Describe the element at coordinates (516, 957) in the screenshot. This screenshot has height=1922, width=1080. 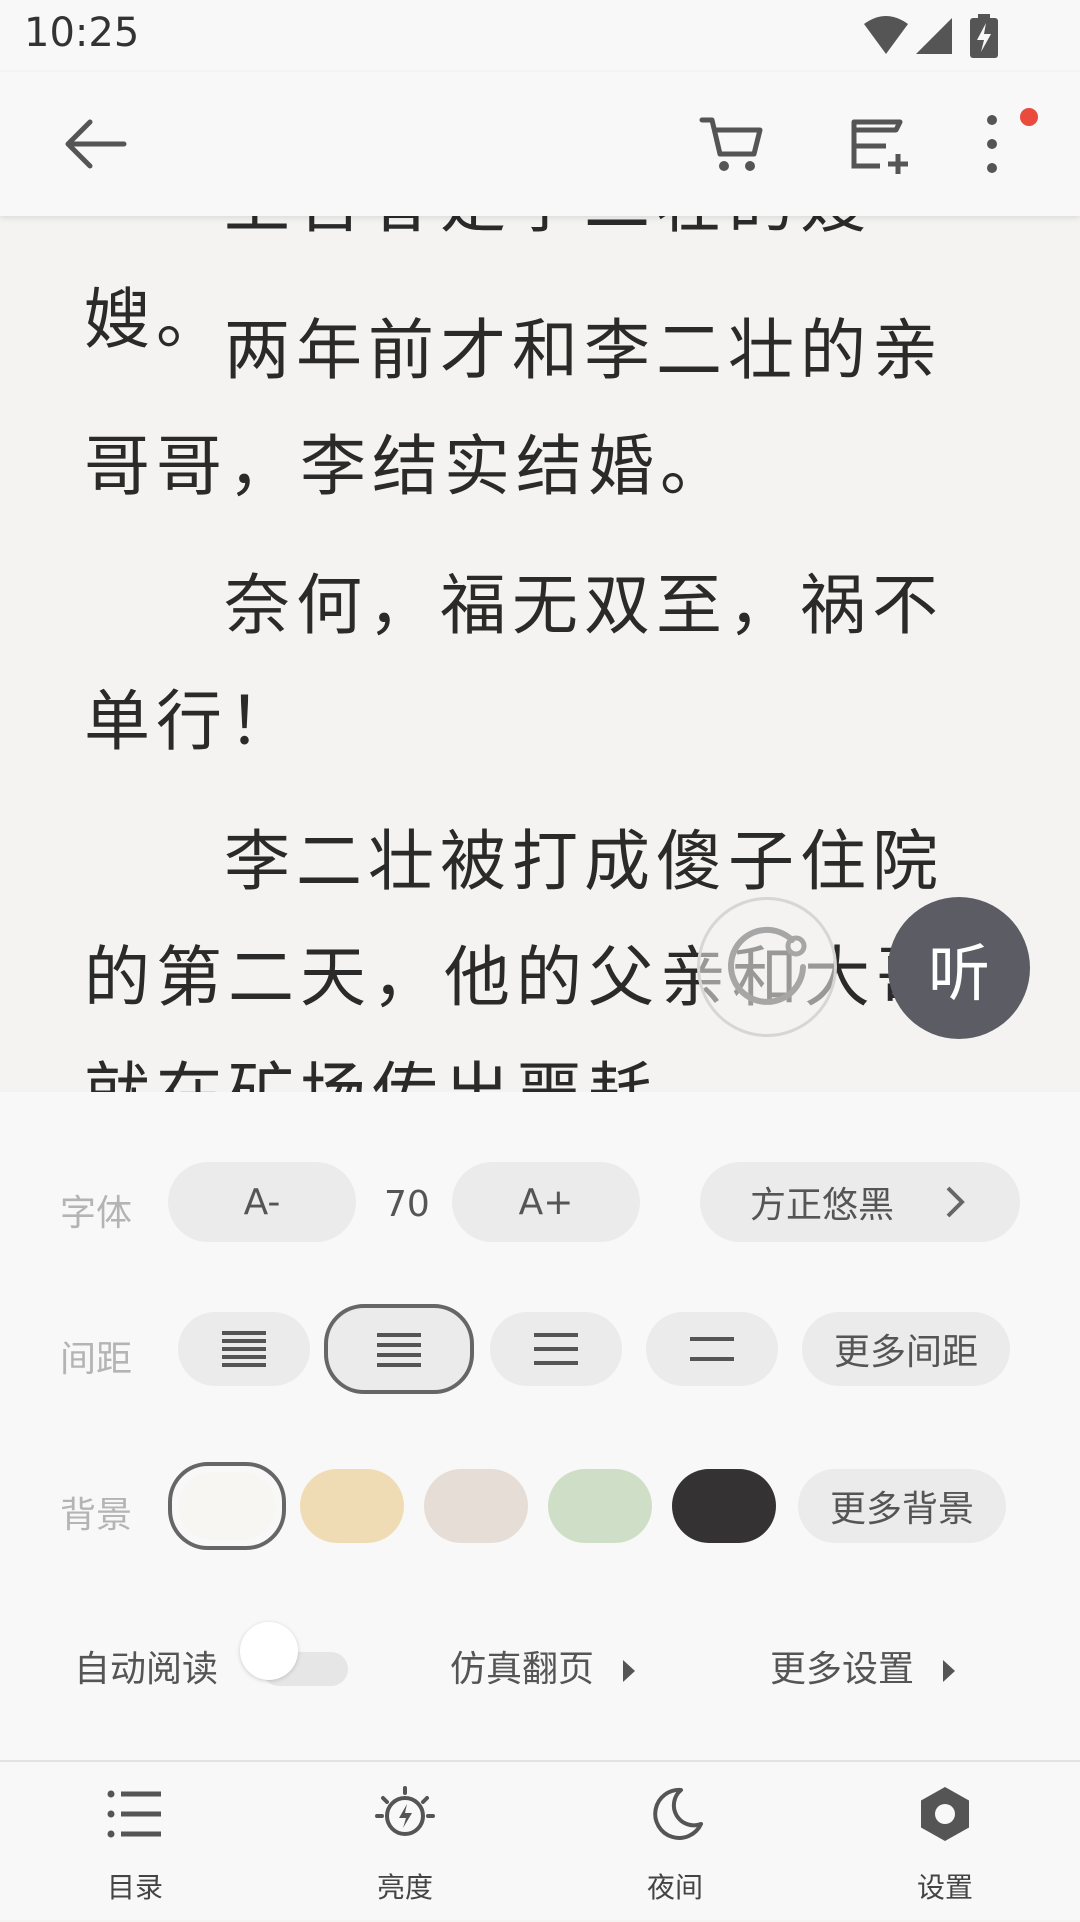
I see `paragraph: 李二壮被打成傻子住院的第二天，他的父亲和大哥就在矿场传出噩耗` at that location.